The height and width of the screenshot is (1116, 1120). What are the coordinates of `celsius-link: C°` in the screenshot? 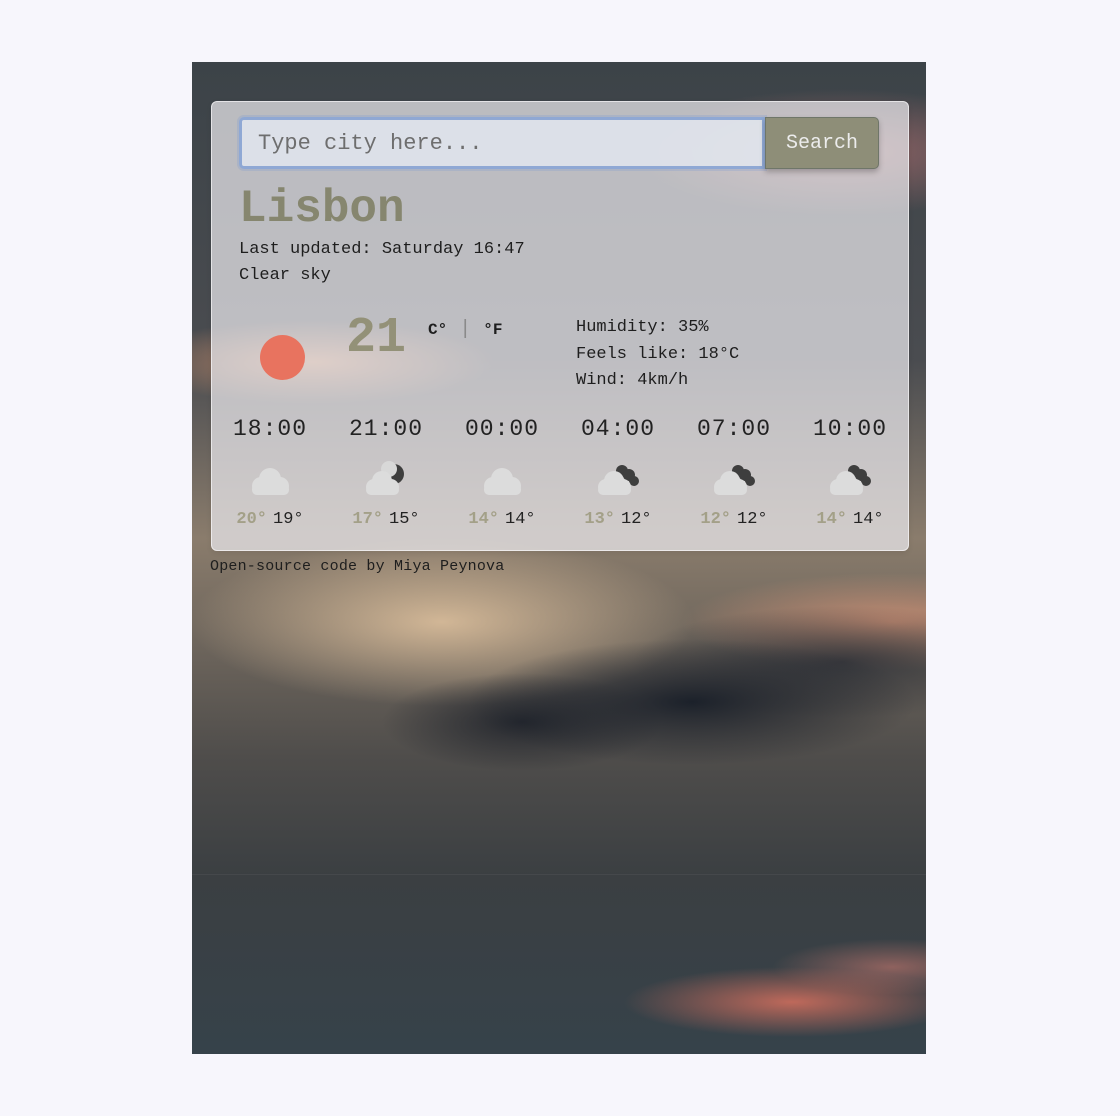 It's located at (437, 330).